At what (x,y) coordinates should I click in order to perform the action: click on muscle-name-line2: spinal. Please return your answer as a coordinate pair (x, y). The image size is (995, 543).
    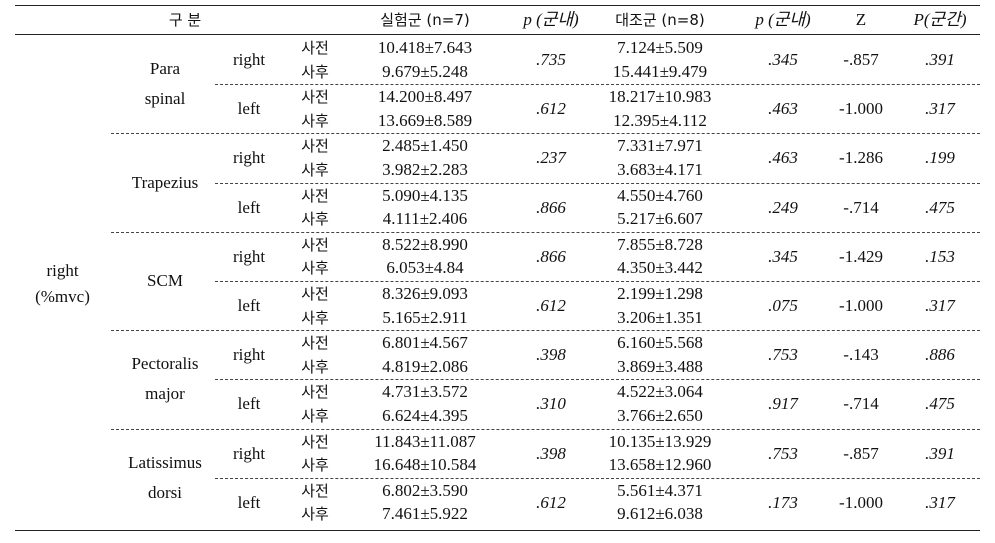
    Looking at the image, I should click on (165, 99).